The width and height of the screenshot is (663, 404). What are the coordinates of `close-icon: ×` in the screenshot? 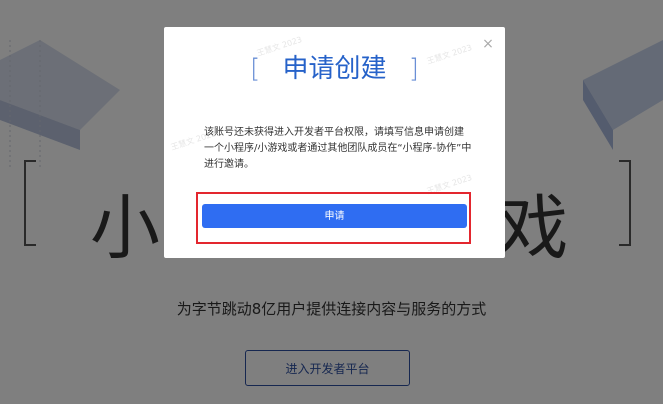 It's located at (488, 44).